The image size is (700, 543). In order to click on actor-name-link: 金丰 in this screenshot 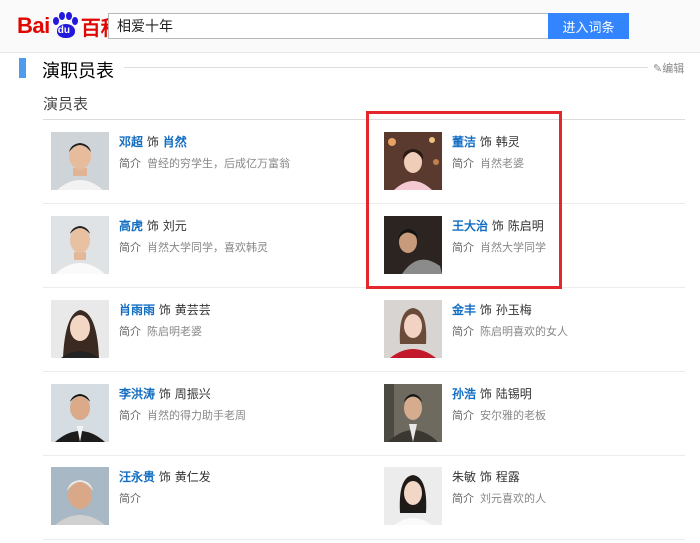, I will do `click(464, 310)`.